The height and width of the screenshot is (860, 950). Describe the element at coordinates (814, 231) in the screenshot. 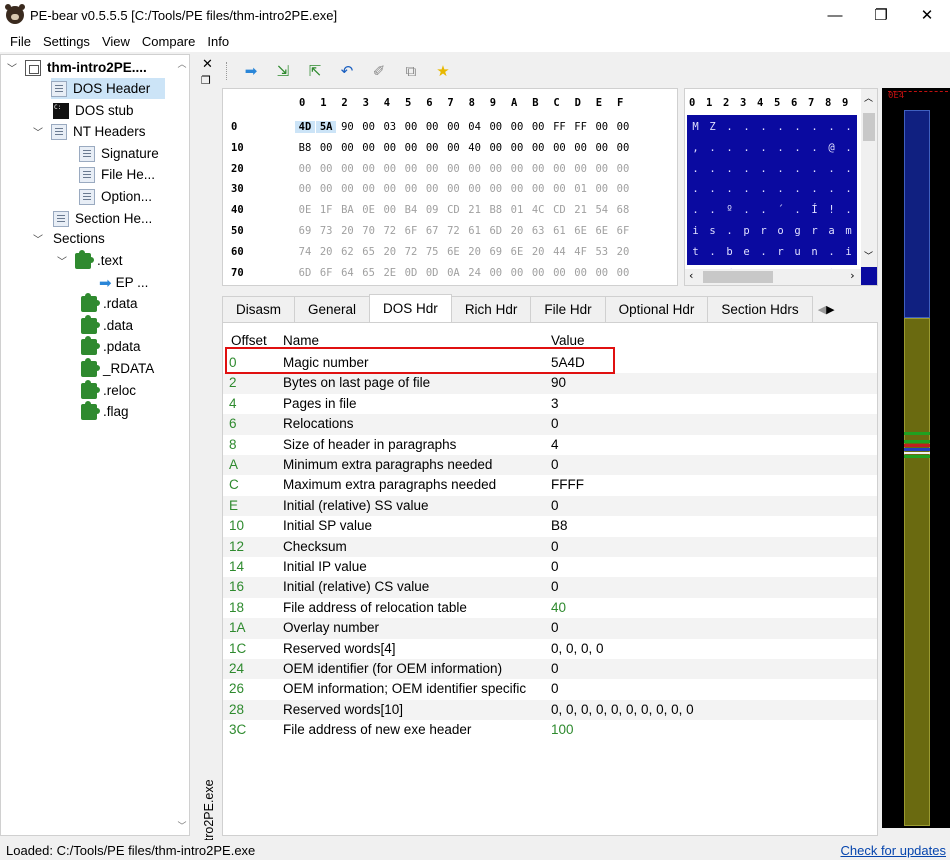

I see `ascii-char: r` at that location.